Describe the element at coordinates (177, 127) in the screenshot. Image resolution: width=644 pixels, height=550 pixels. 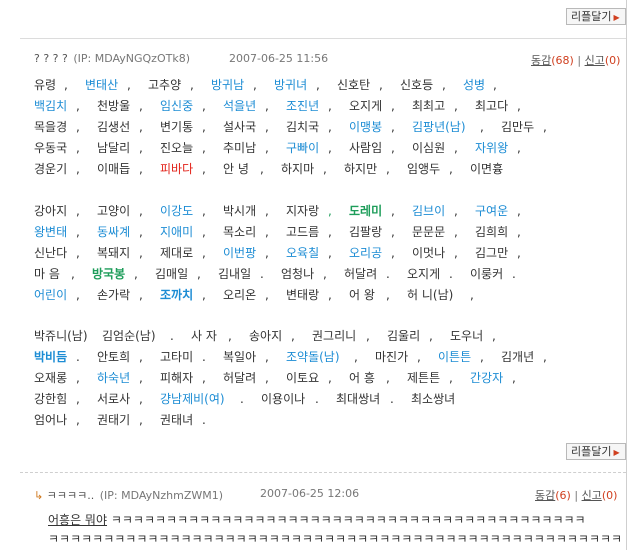
I see `name-item: 변기통` at that location.